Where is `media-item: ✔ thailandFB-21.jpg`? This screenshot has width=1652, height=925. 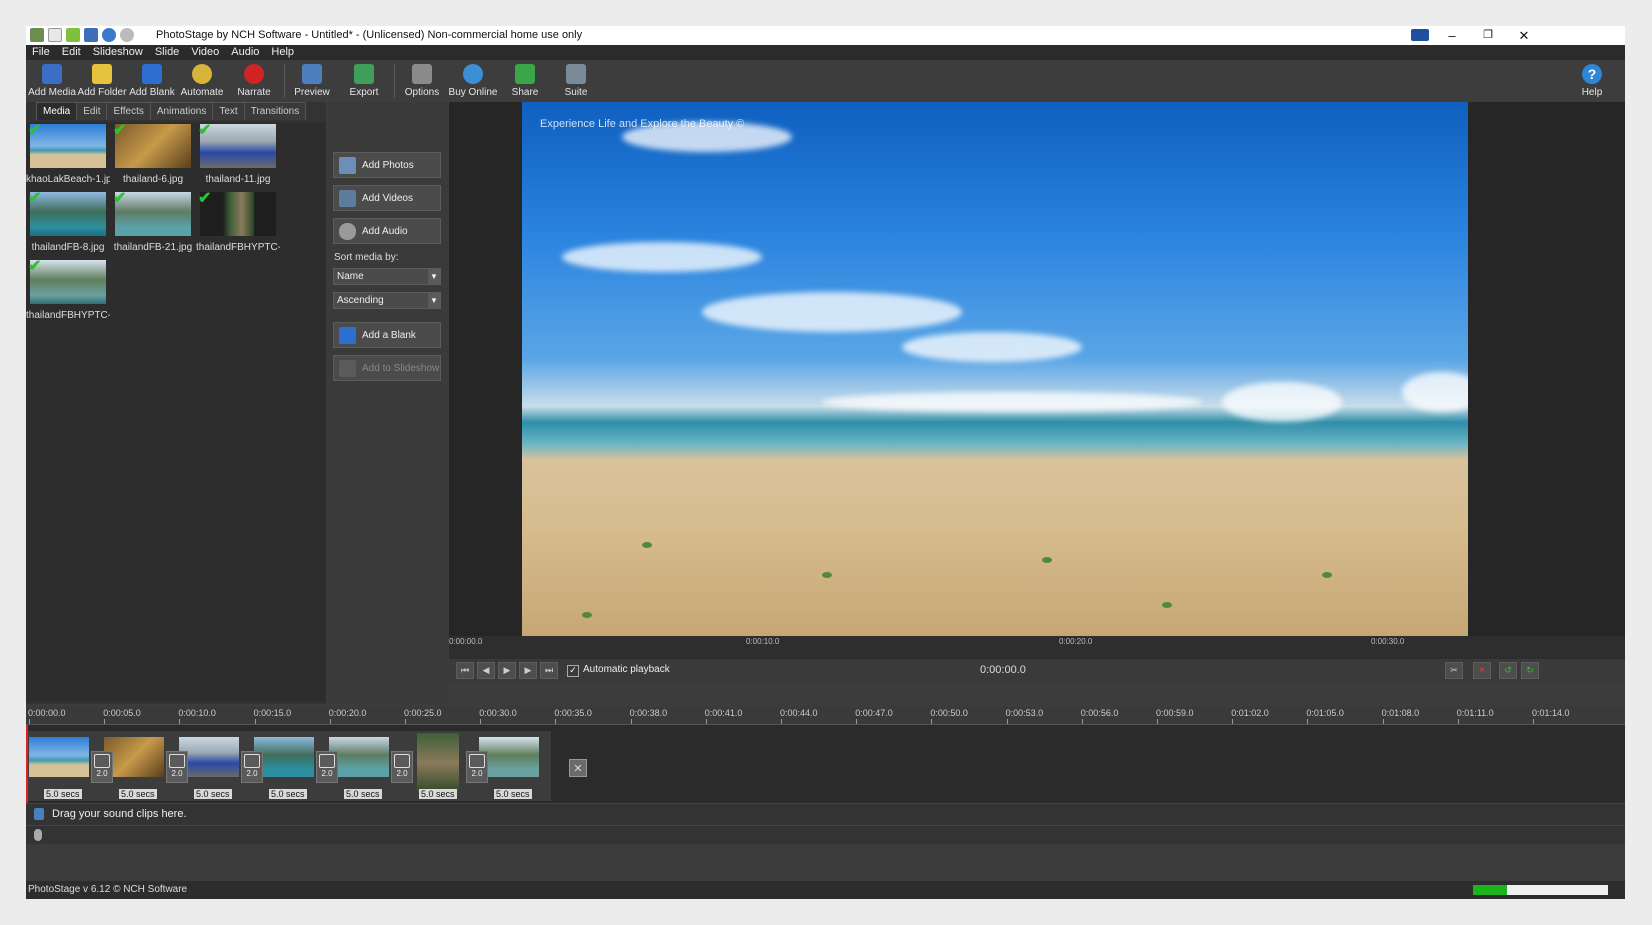 media-item: ✔ thailandFB-21.jpg is located at coordinates (153, 223).